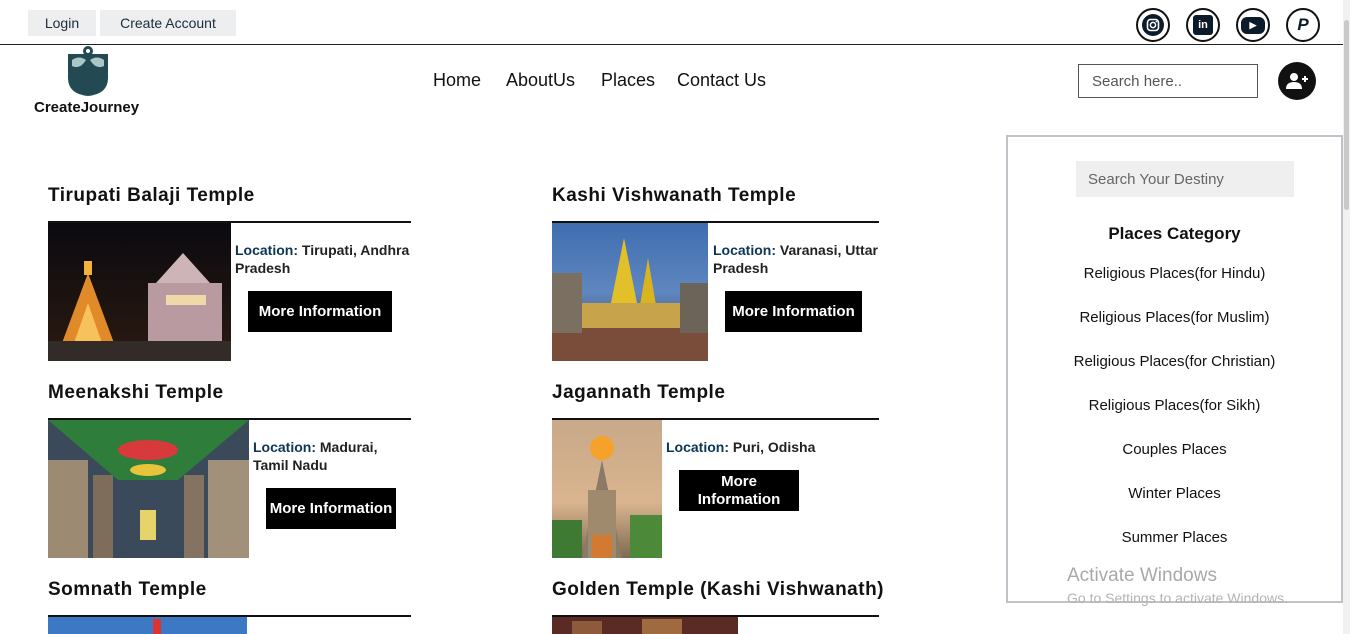 The image size is (1350, 634). What do you see at coordinates (88, 71) in the screenshot?
I see `logo-icon` at bounding box center [88, 71].